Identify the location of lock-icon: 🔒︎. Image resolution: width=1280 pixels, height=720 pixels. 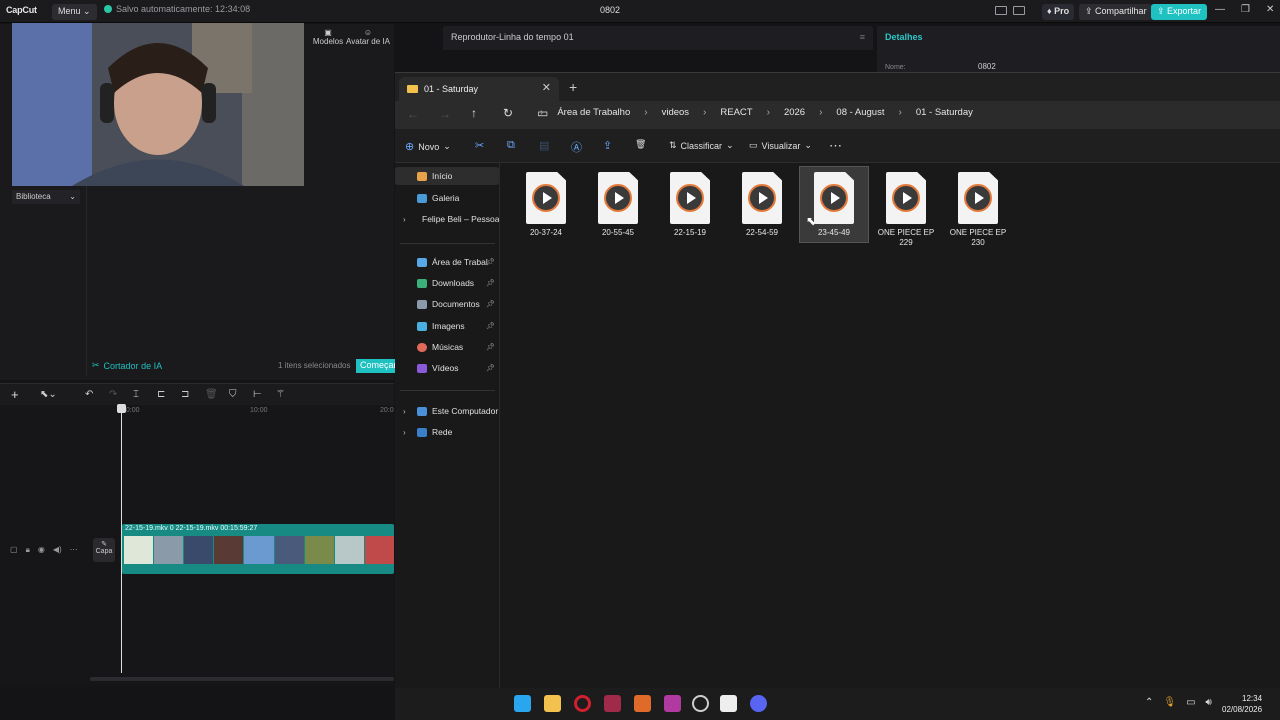
(28, 550).